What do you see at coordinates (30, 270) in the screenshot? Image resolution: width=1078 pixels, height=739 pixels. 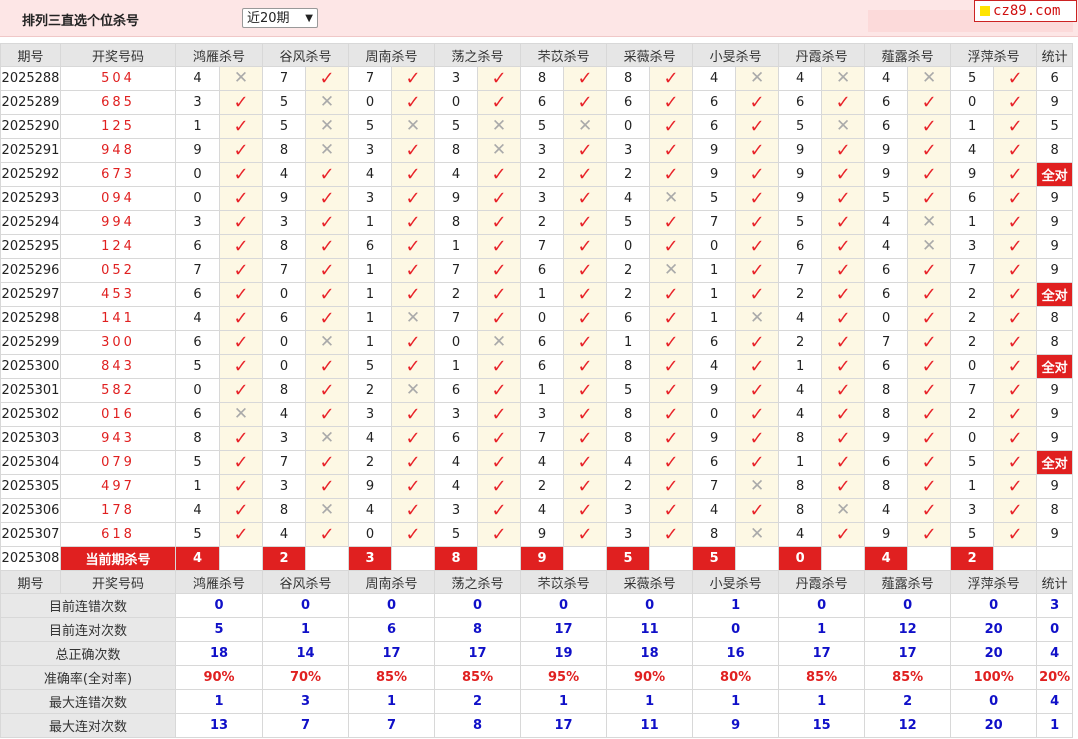 I see `period-cell: 2025296` at bounding box center [30, 270].